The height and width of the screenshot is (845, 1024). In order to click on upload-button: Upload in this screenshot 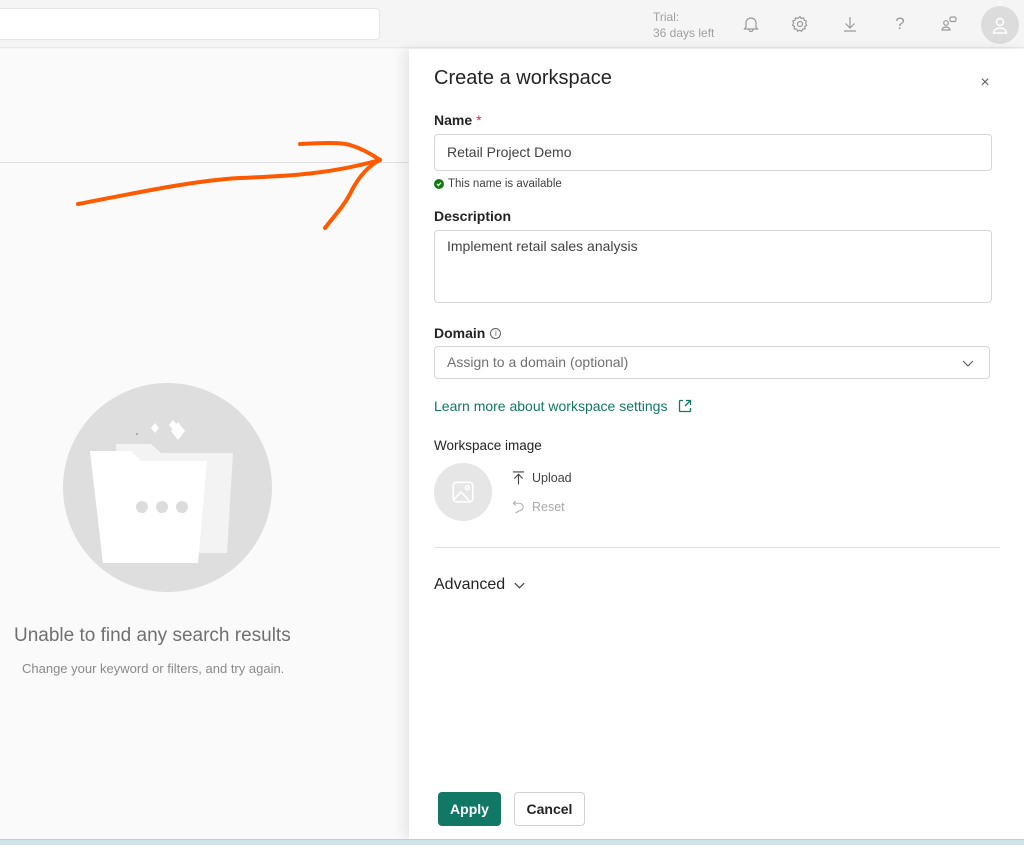, I will do `click(542, 478)`.